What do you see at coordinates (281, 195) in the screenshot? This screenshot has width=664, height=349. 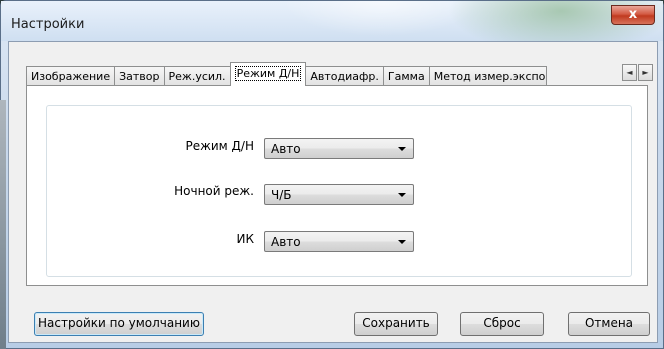 I see `night-mode-value: Ч/Б` at bounding box center [281, 195].